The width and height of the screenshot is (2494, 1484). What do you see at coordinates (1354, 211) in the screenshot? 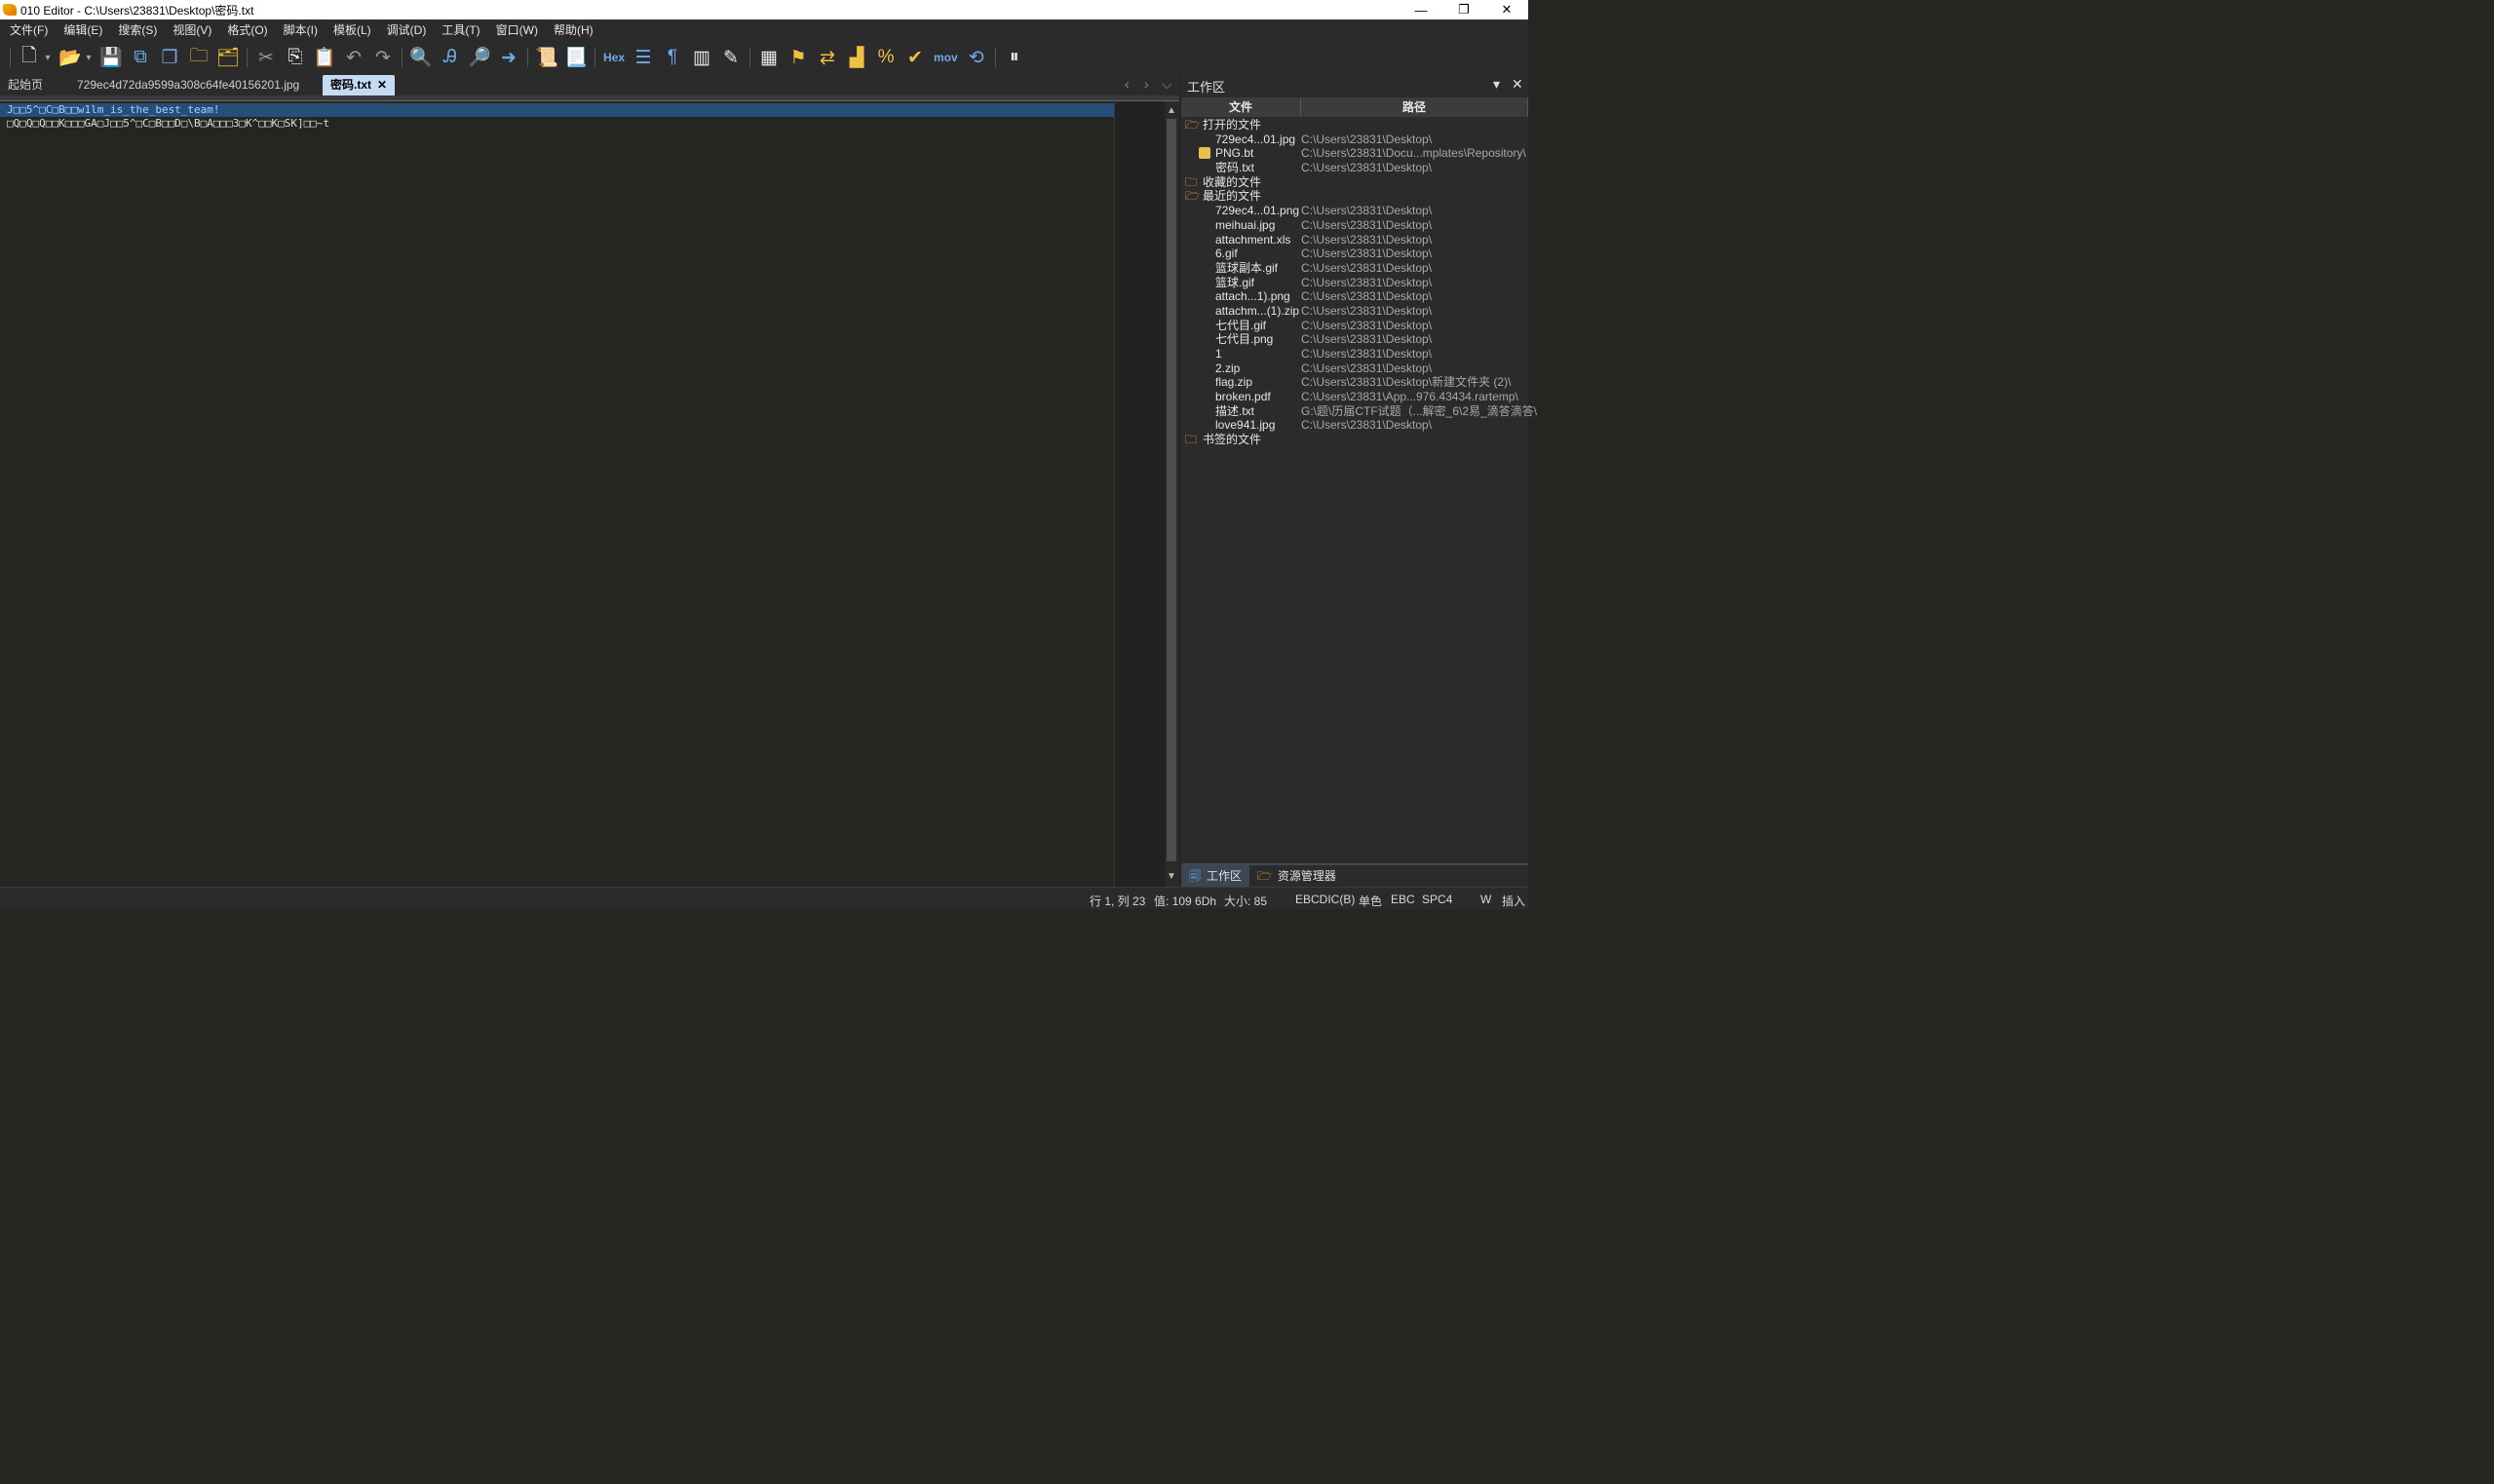
I see `list-item: 729ec4...01.png C:\Users\23831\Desktop\` at bounding box center [1354, 211].